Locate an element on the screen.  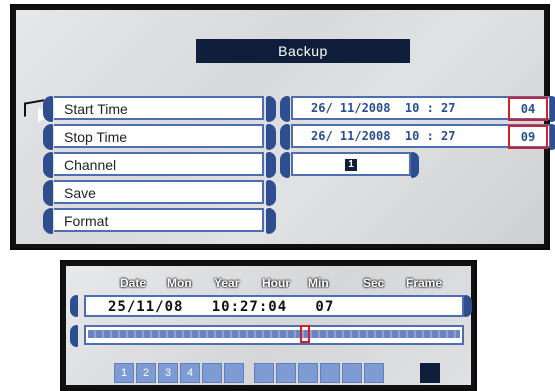
save-left-cap is located at coordinates (48, 193).